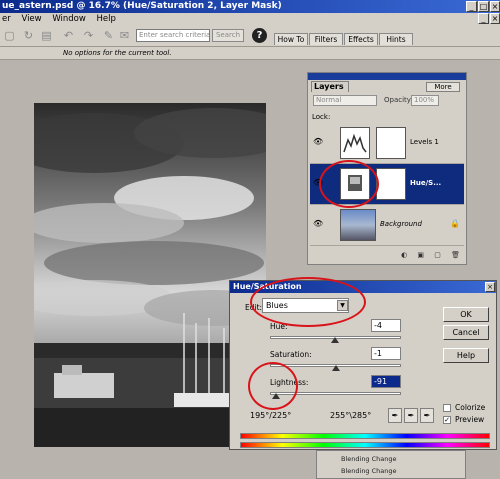  I want to click on menu-item-window: Window, so click(69, 19).